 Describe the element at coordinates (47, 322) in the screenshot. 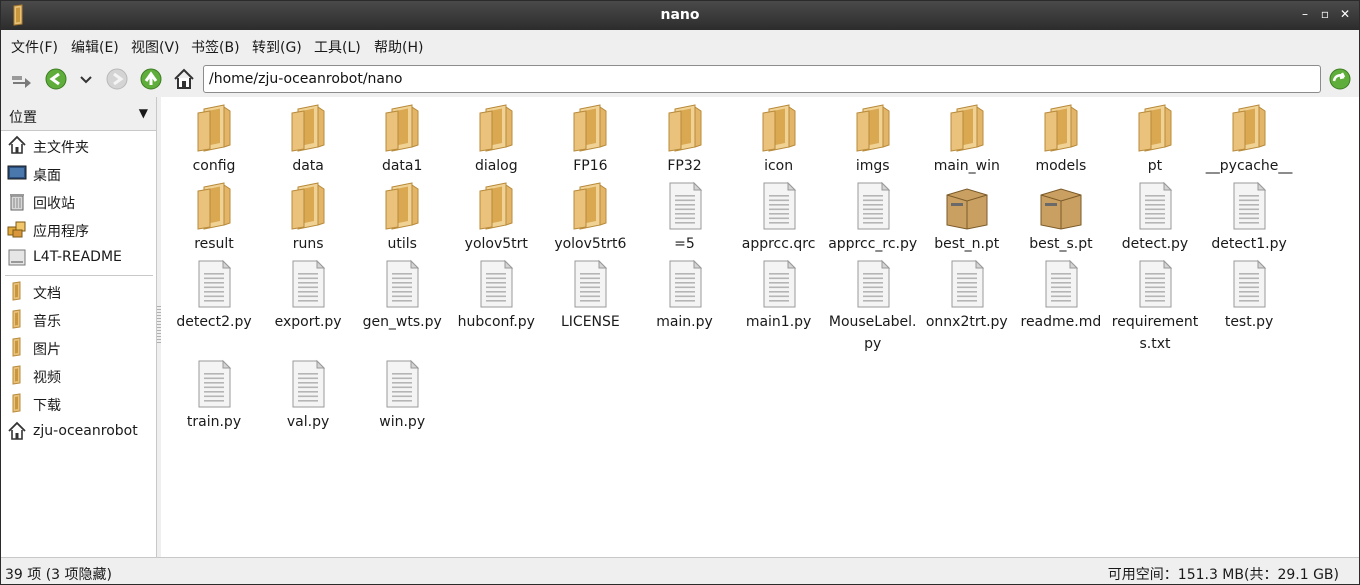

I see `sidebar-item-label: 音乐` at that location.